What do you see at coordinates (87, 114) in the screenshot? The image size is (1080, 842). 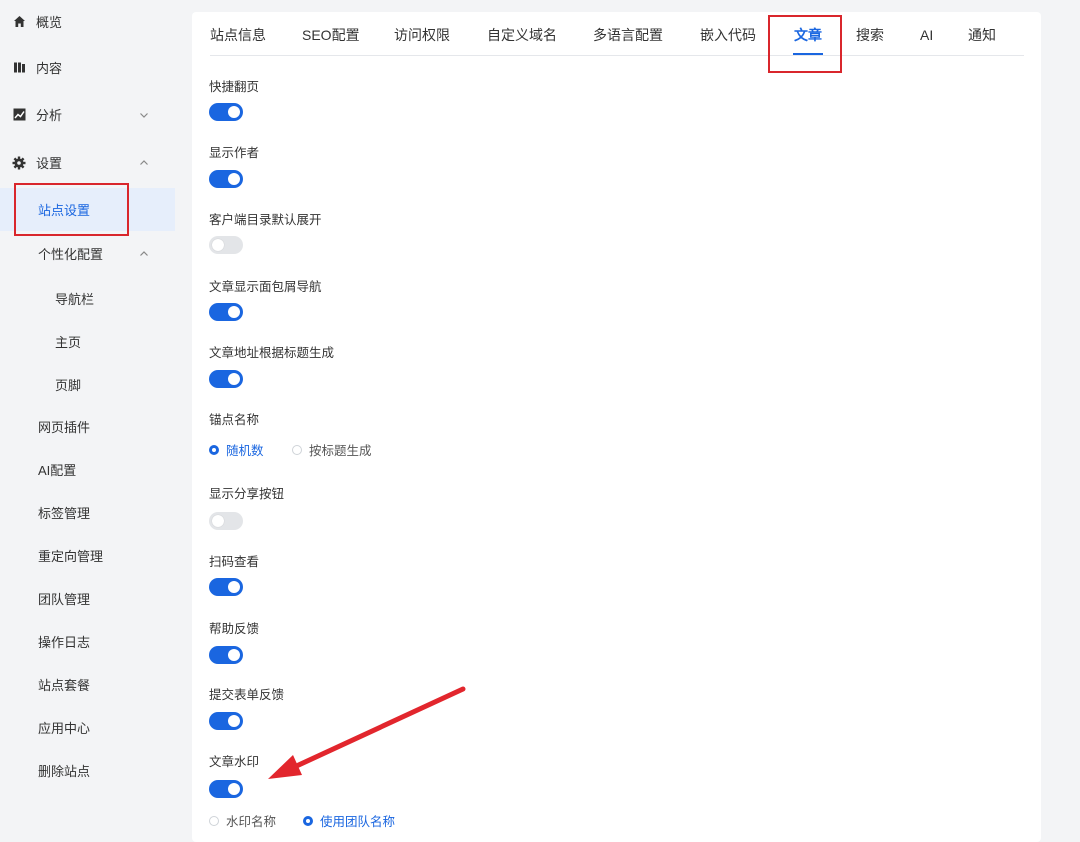 I see `sidebar-item-analysis: 分析` at bounding box center [87, 114].